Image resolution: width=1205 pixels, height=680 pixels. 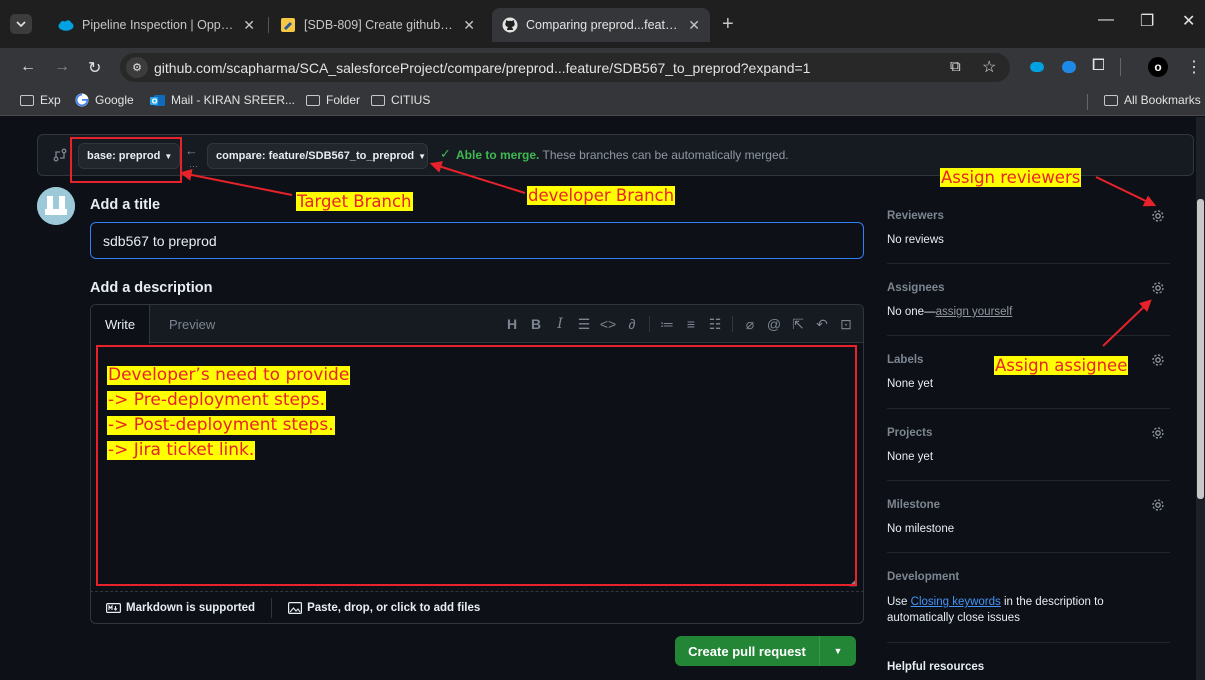 I want to click on bookmark-citius: CITIUS, so click(x=400, y=100).